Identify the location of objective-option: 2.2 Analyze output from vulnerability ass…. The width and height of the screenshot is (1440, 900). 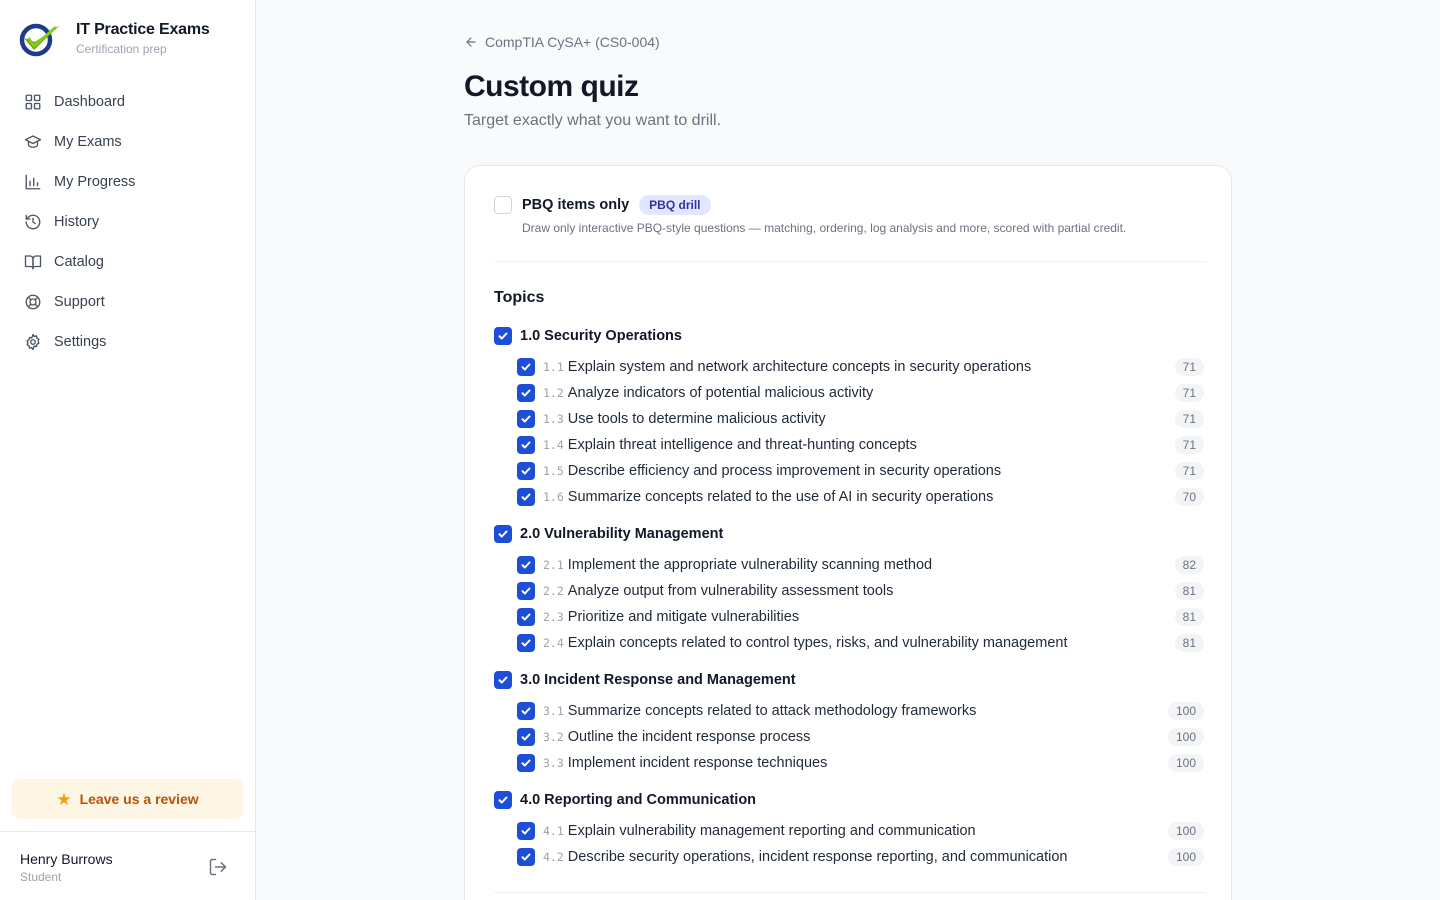
(849, 591).